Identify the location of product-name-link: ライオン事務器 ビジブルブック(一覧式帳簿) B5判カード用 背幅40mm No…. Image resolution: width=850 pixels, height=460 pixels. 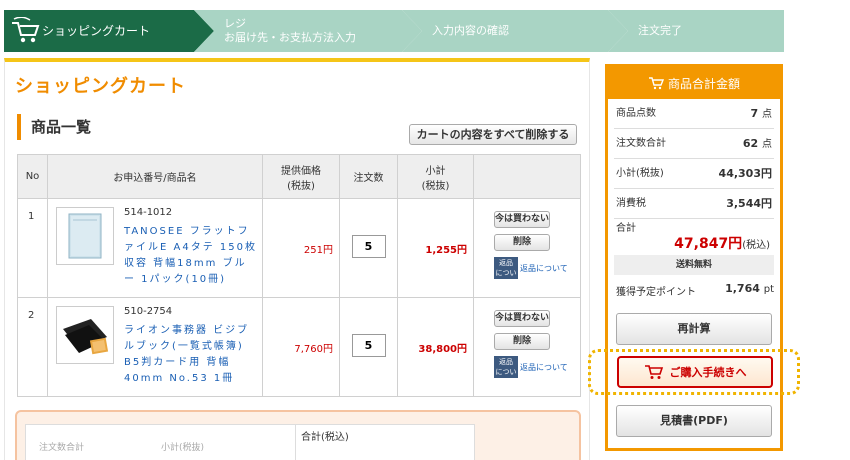
(191, 355).